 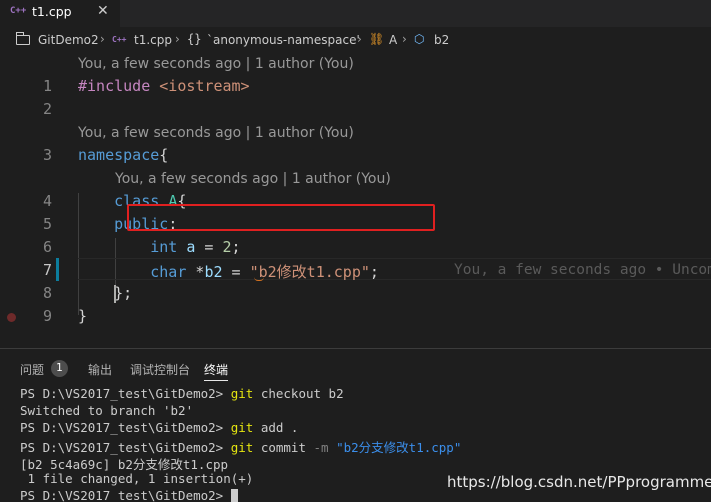 I want to click on line-number: 5, so click(x=47, y=224).